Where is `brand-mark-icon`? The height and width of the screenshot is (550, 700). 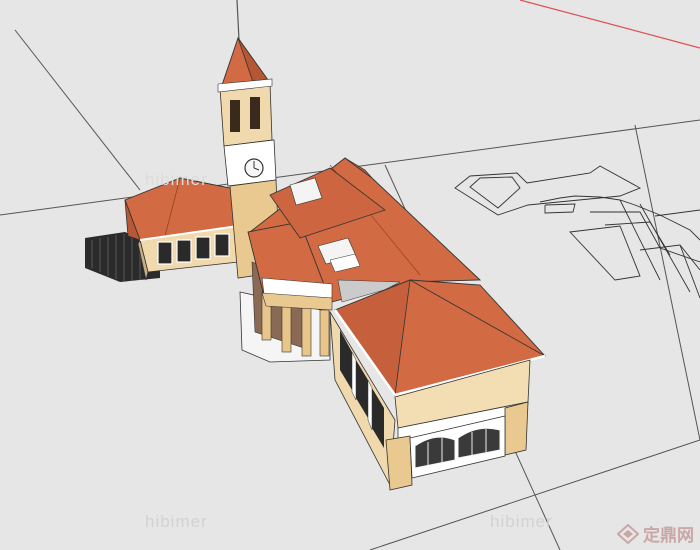
brand-mark-icon is located at coordinates (628, 533).